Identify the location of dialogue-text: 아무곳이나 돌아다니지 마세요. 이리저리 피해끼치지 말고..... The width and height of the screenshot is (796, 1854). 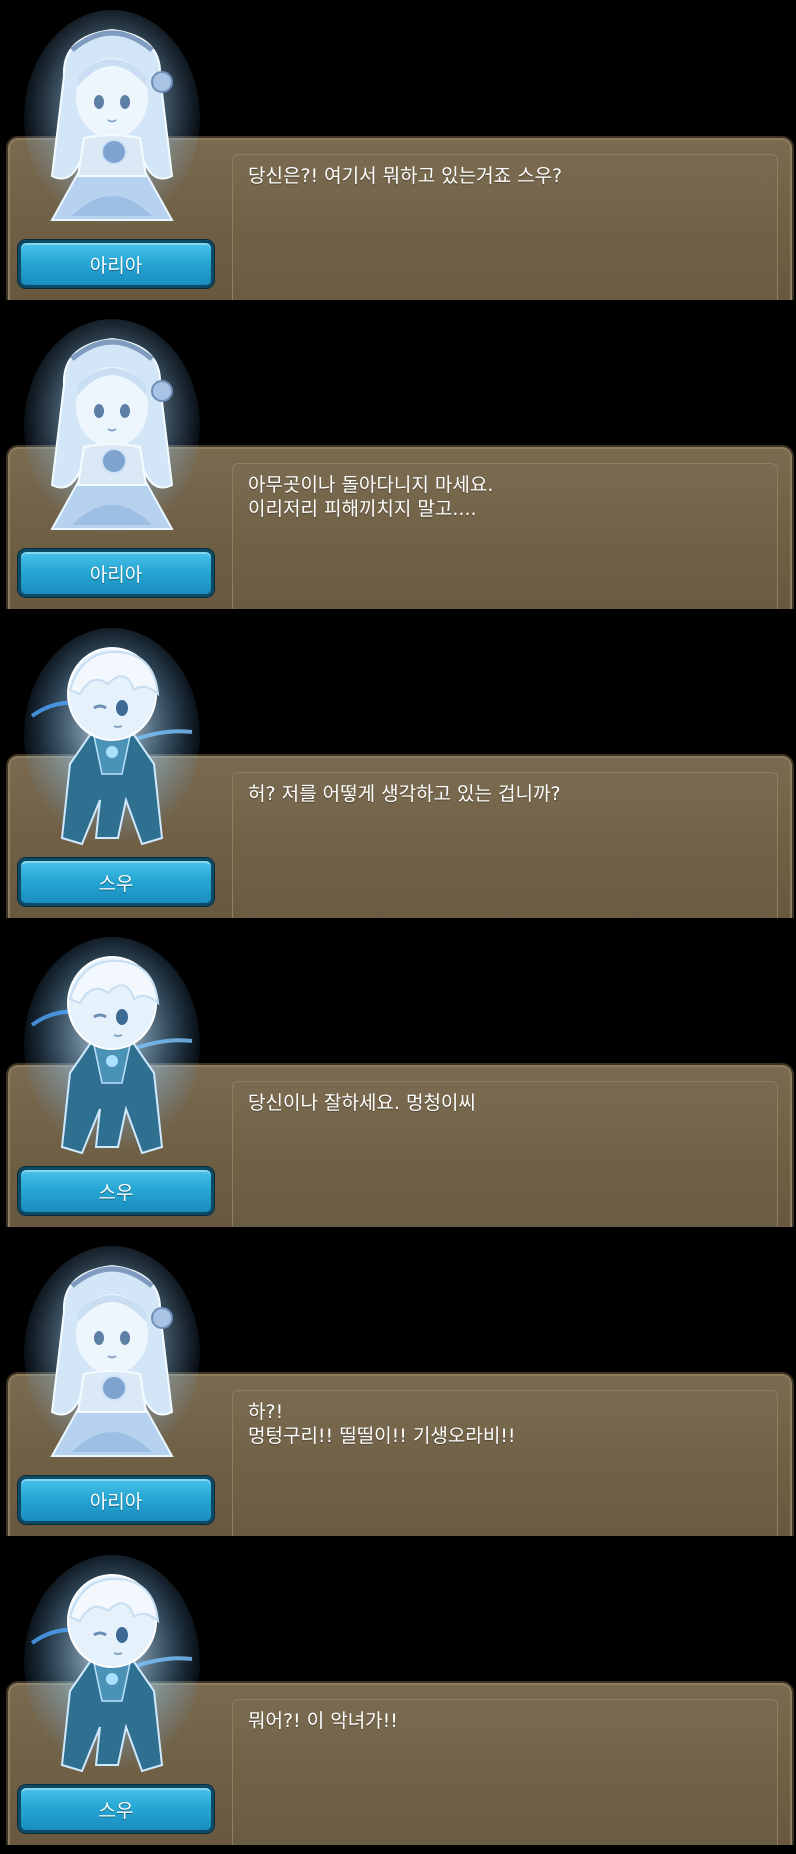
(371, 497).